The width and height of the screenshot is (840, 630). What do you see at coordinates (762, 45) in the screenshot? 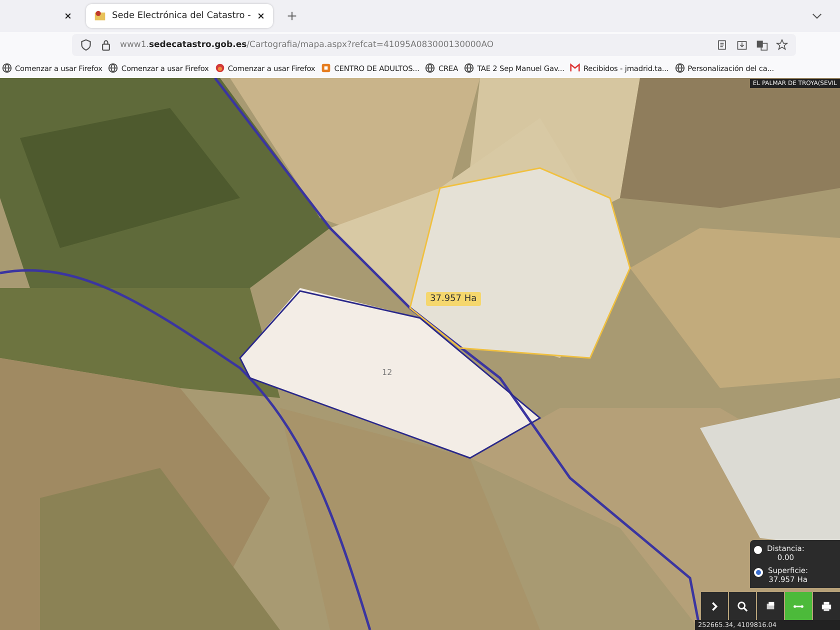
I see `translate-icon` at bounding box center [762, 45].